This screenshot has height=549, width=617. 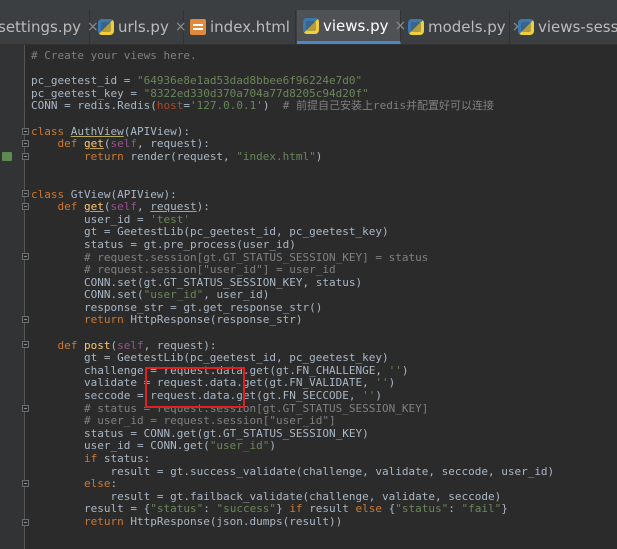 What do you see at coordinates (256, 93) in the screenshot?
I see `code-token: "8322ed330d370a704a77d8205c94d20f"` at bounding box center [256, 93].